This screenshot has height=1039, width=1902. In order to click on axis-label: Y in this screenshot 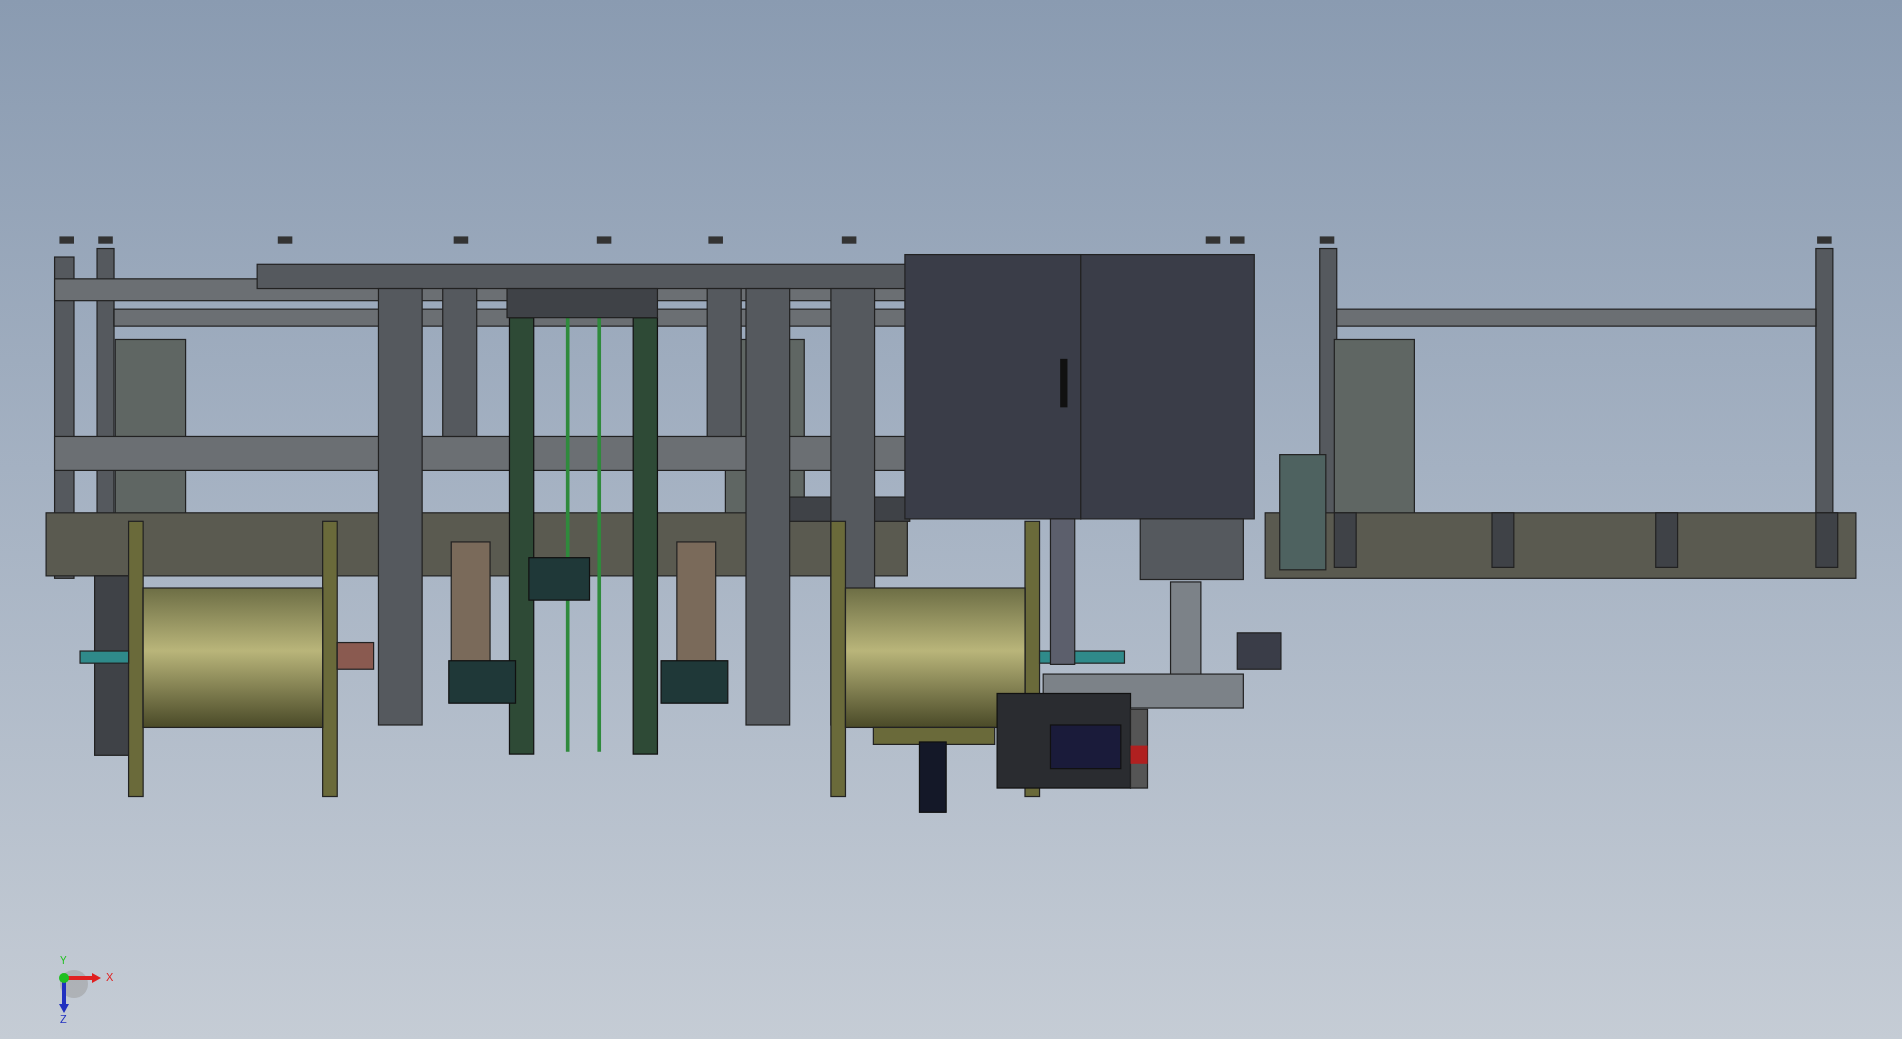, I will do `click(63, 961)`.